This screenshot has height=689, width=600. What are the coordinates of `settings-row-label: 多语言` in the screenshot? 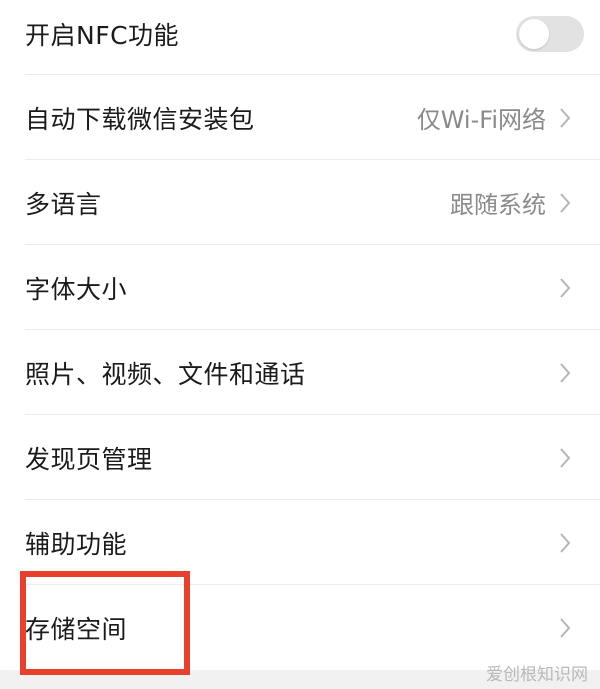 It's located at (63, 204).